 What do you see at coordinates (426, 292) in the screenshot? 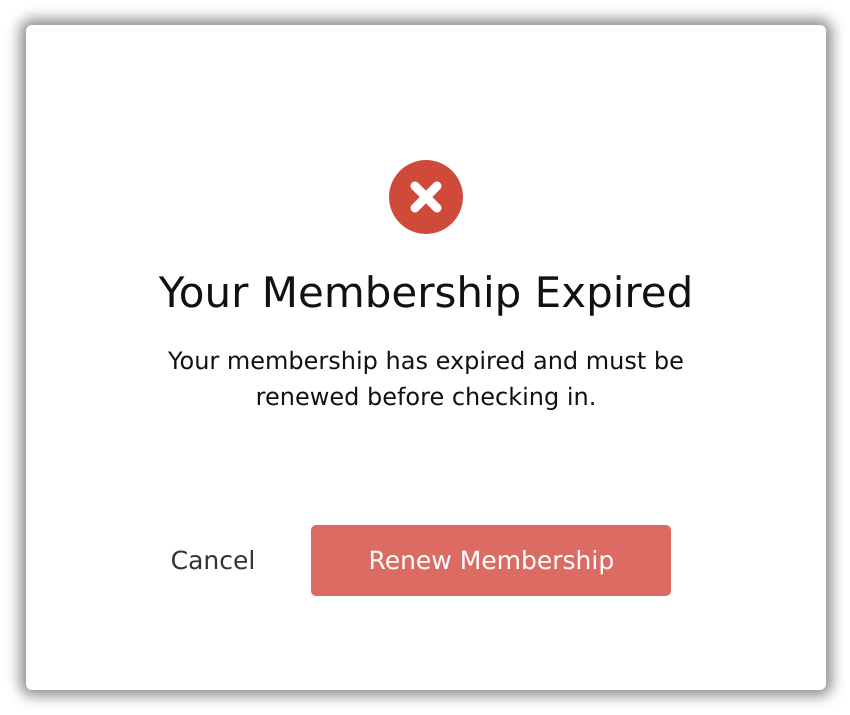
I see `dialog-title: Your Membership Expired` at bounding box center [426, 292].